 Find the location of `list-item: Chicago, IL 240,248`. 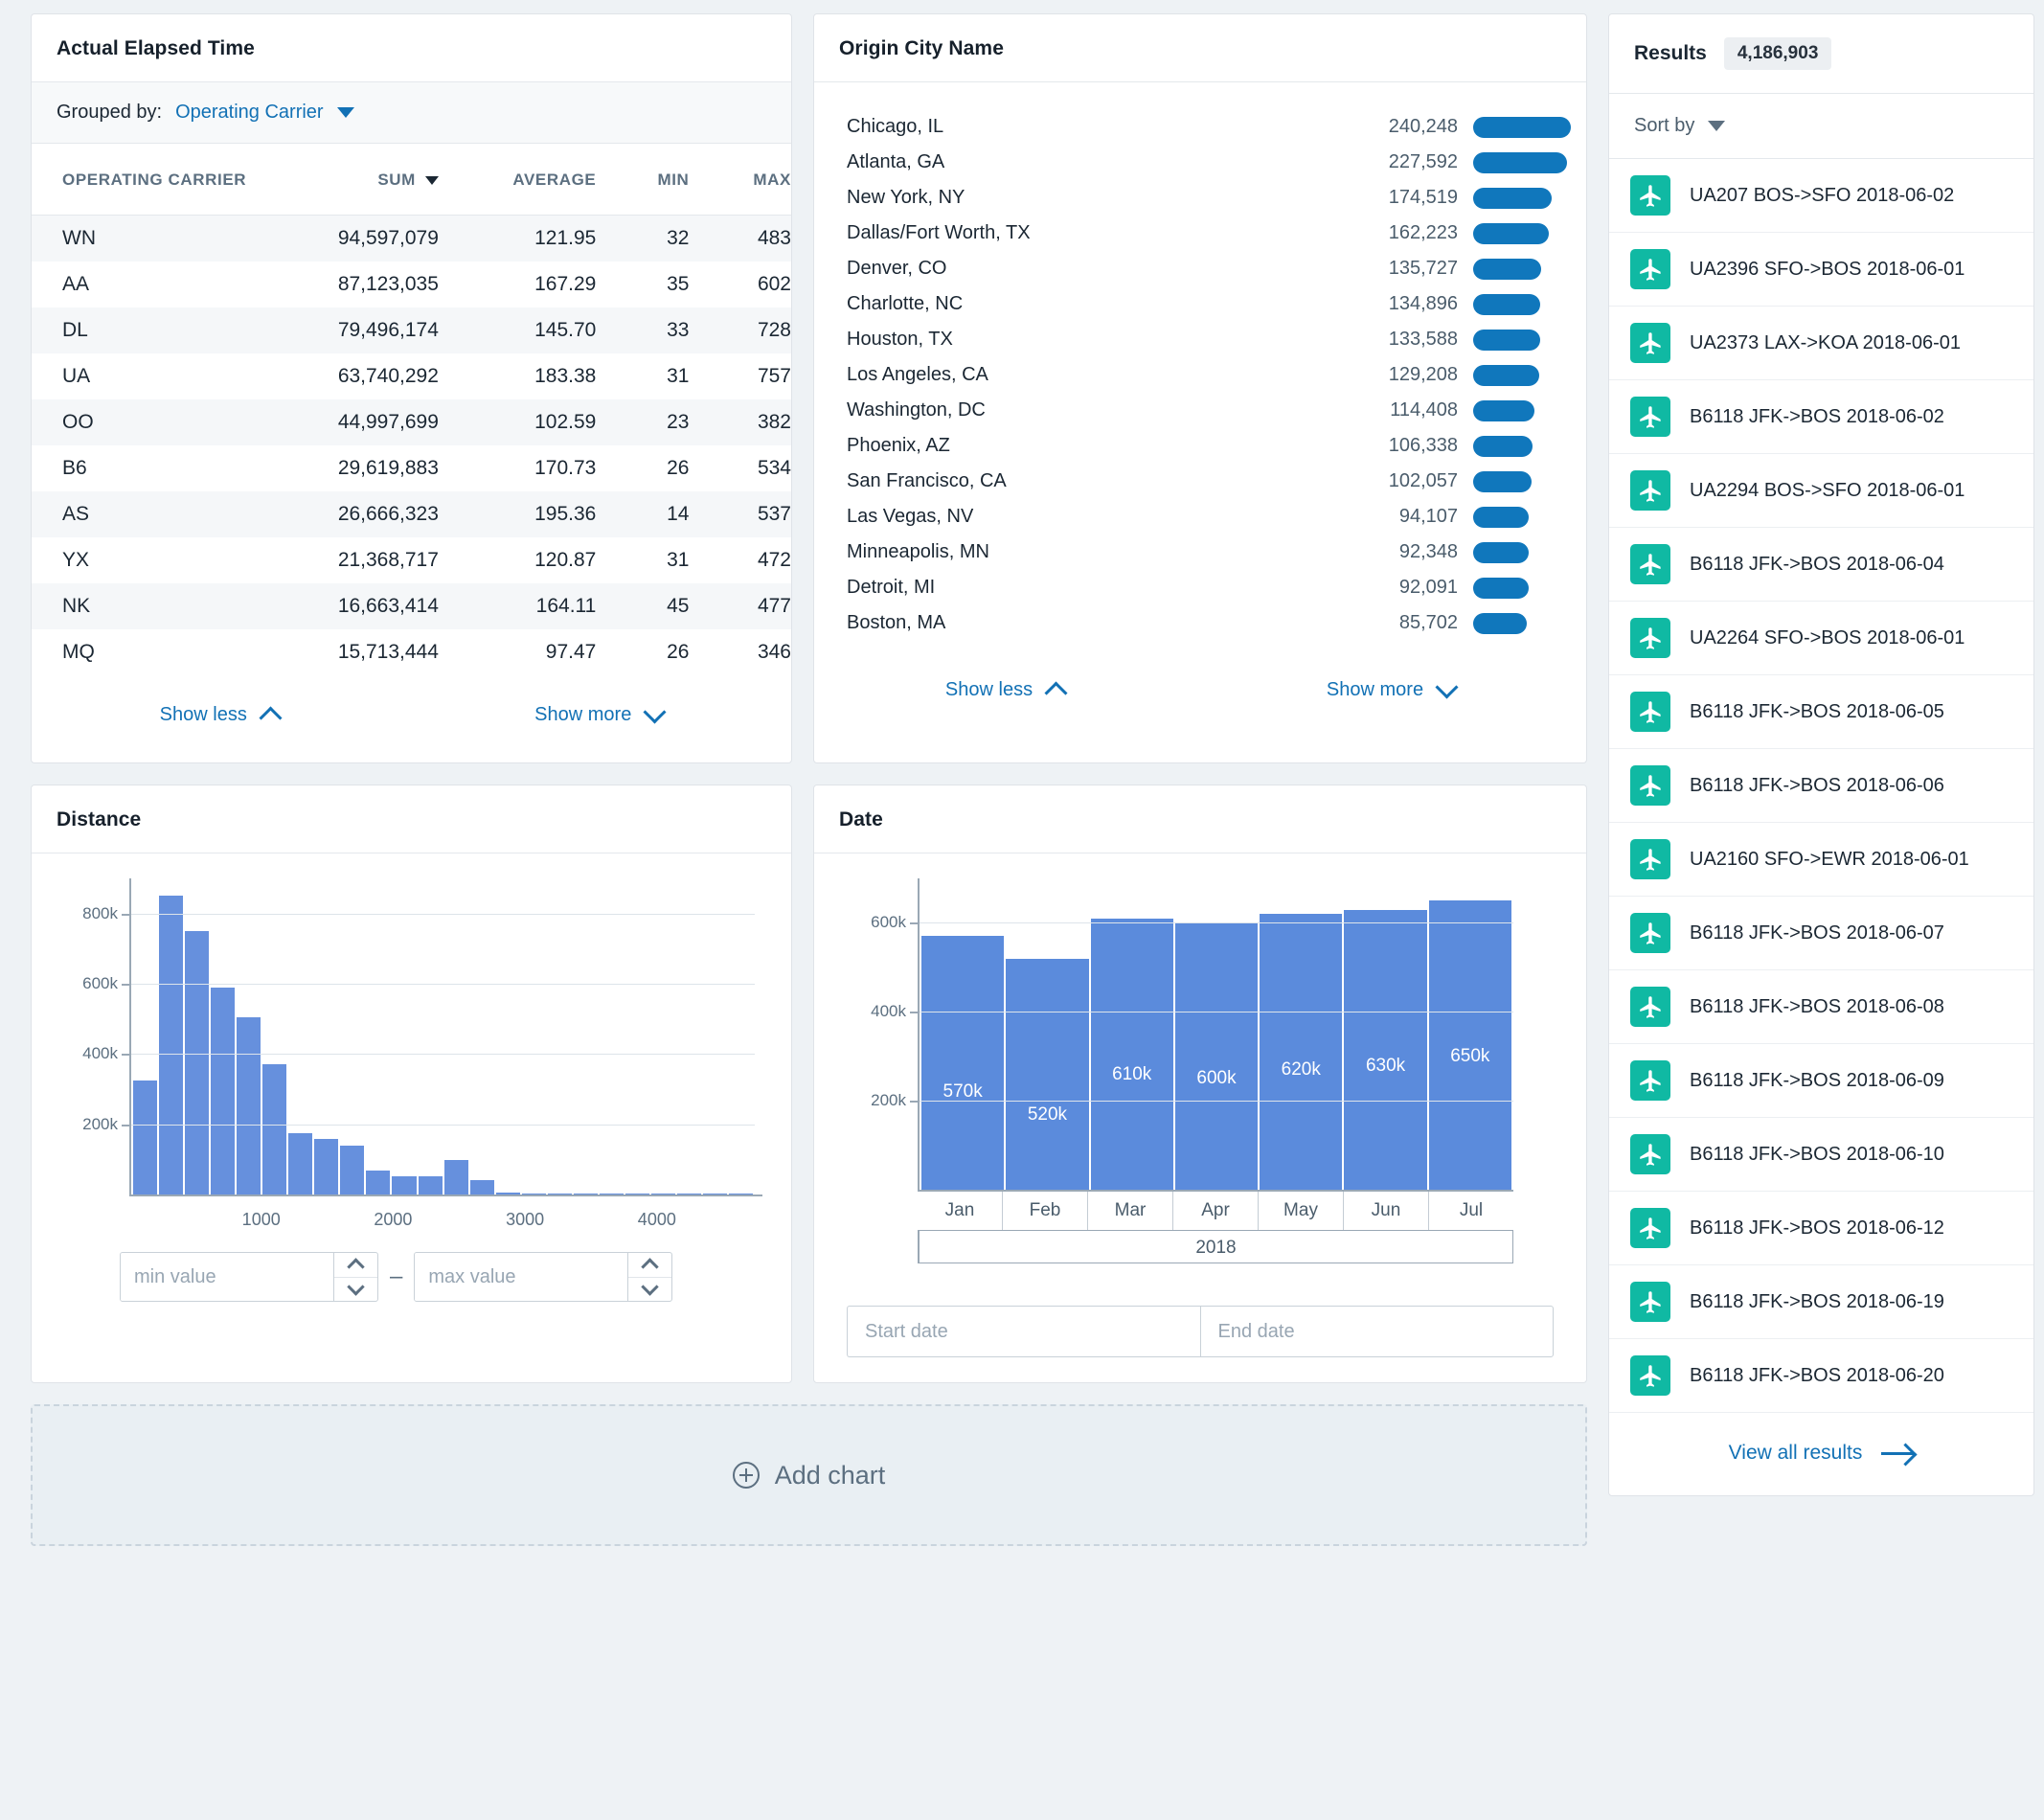

list-item: Chicago, IL 240,248 is located at coordinates (1200, 127).